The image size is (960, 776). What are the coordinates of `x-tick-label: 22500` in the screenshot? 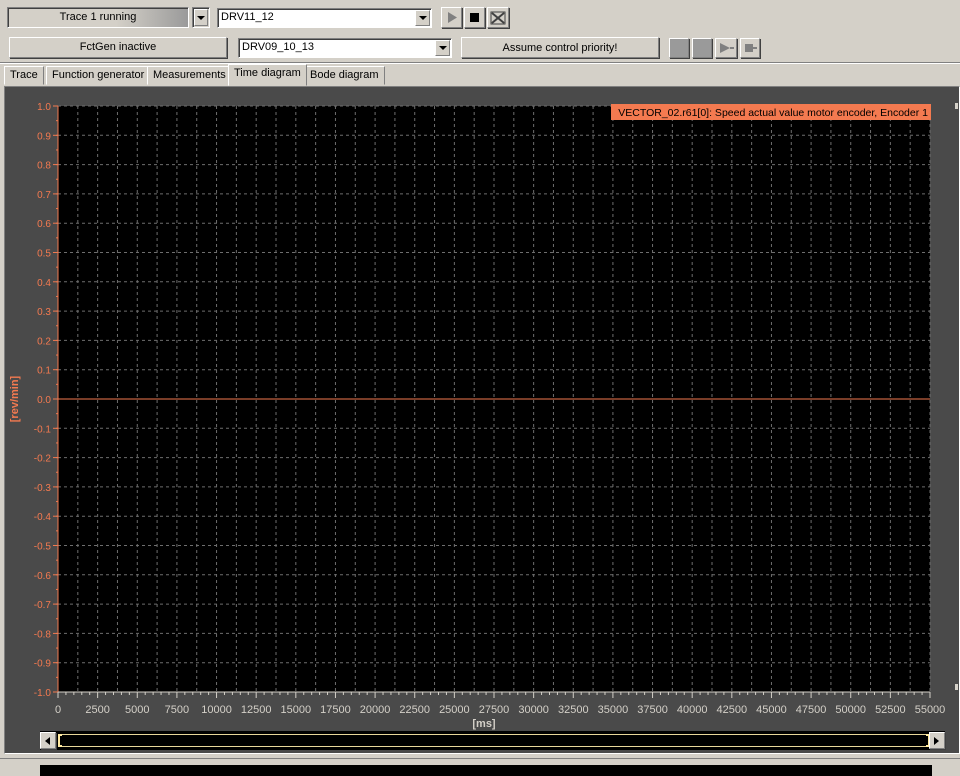 It's located at (414, 710).